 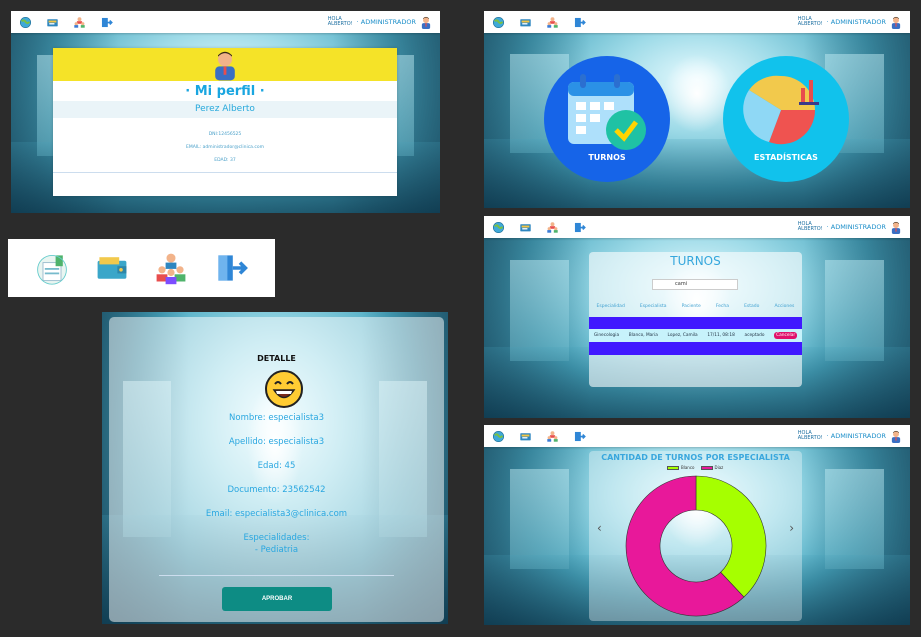 I want to click on legend-item: Blanco, so click(x=681, y=467).